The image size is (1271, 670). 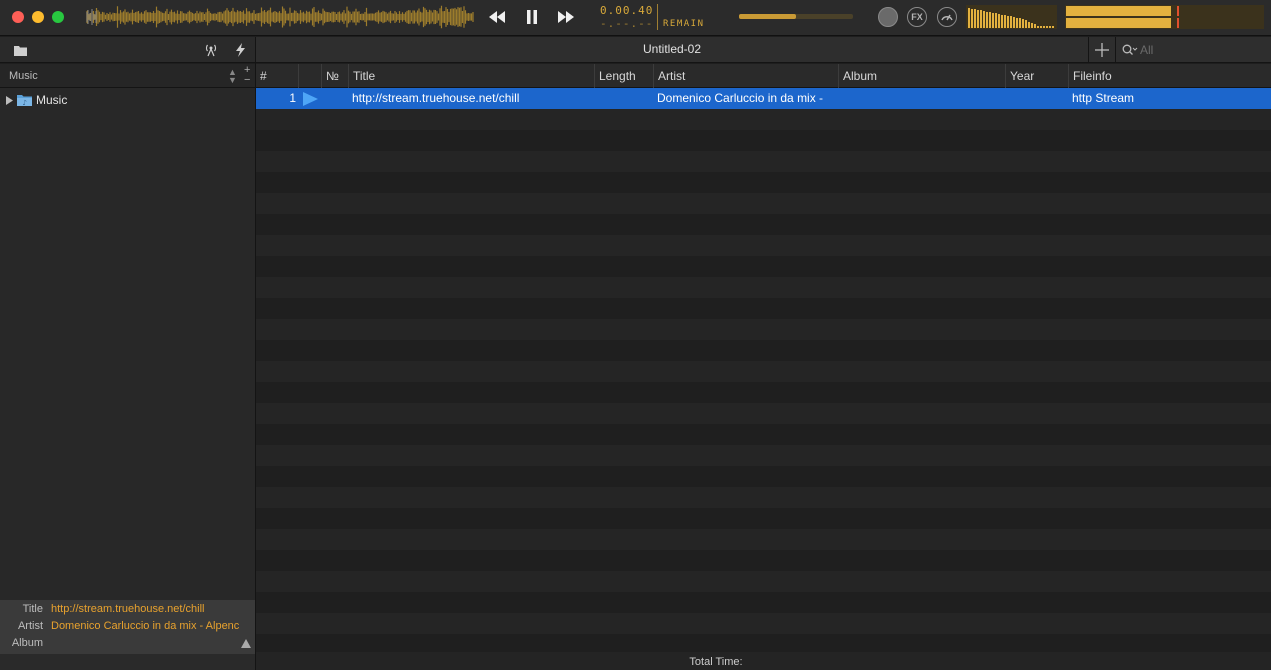 I want to click on rewind-button, so click(x=497, y=17).